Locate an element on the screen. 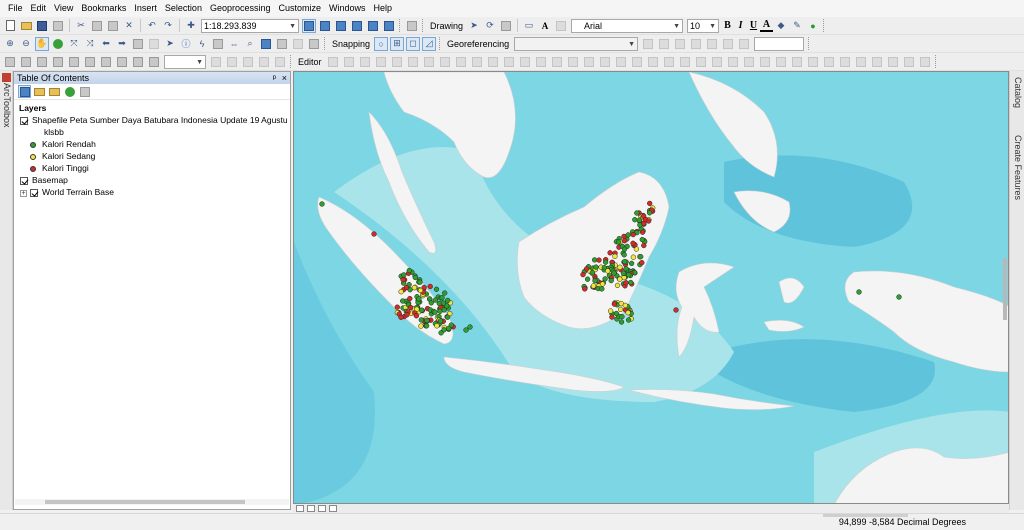  pause-drawing-button is located at coordinates (333, 508).